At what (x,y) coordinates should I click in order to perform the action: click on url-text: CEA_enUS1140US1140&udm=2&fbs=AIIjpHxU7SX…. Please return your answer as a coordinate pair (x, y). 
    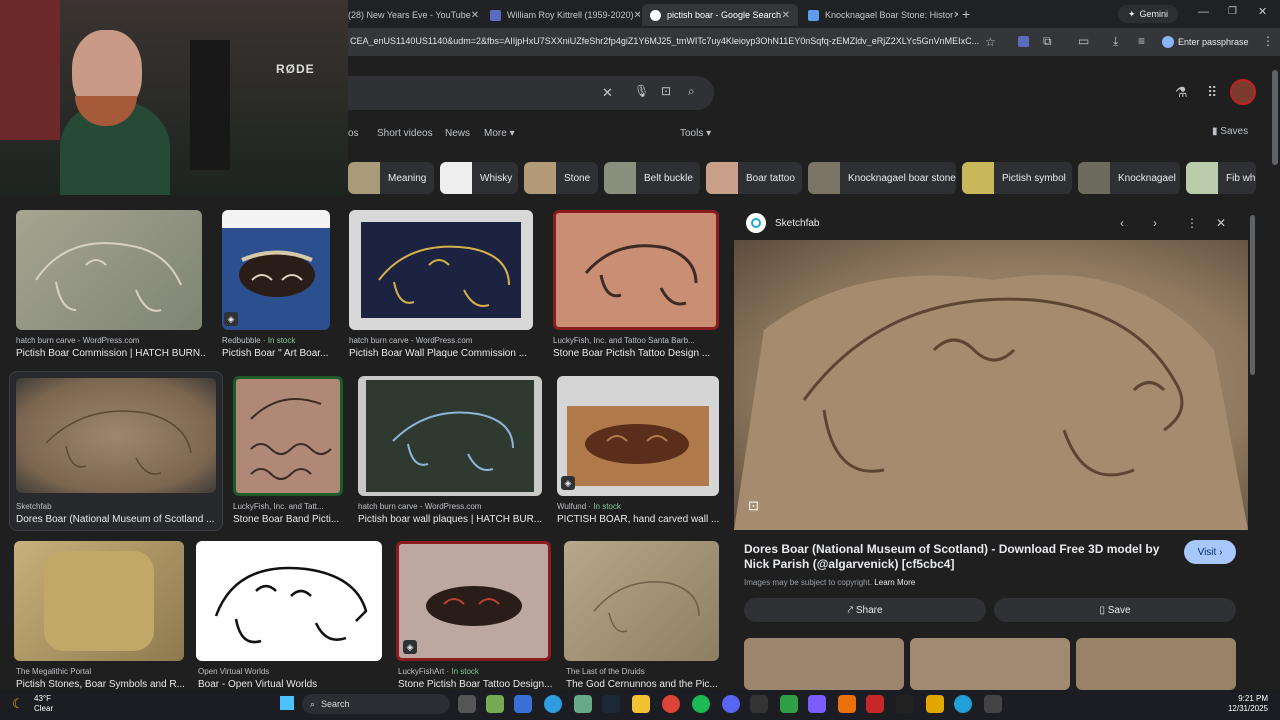
    Looking at the image, I should click on (665, 41).